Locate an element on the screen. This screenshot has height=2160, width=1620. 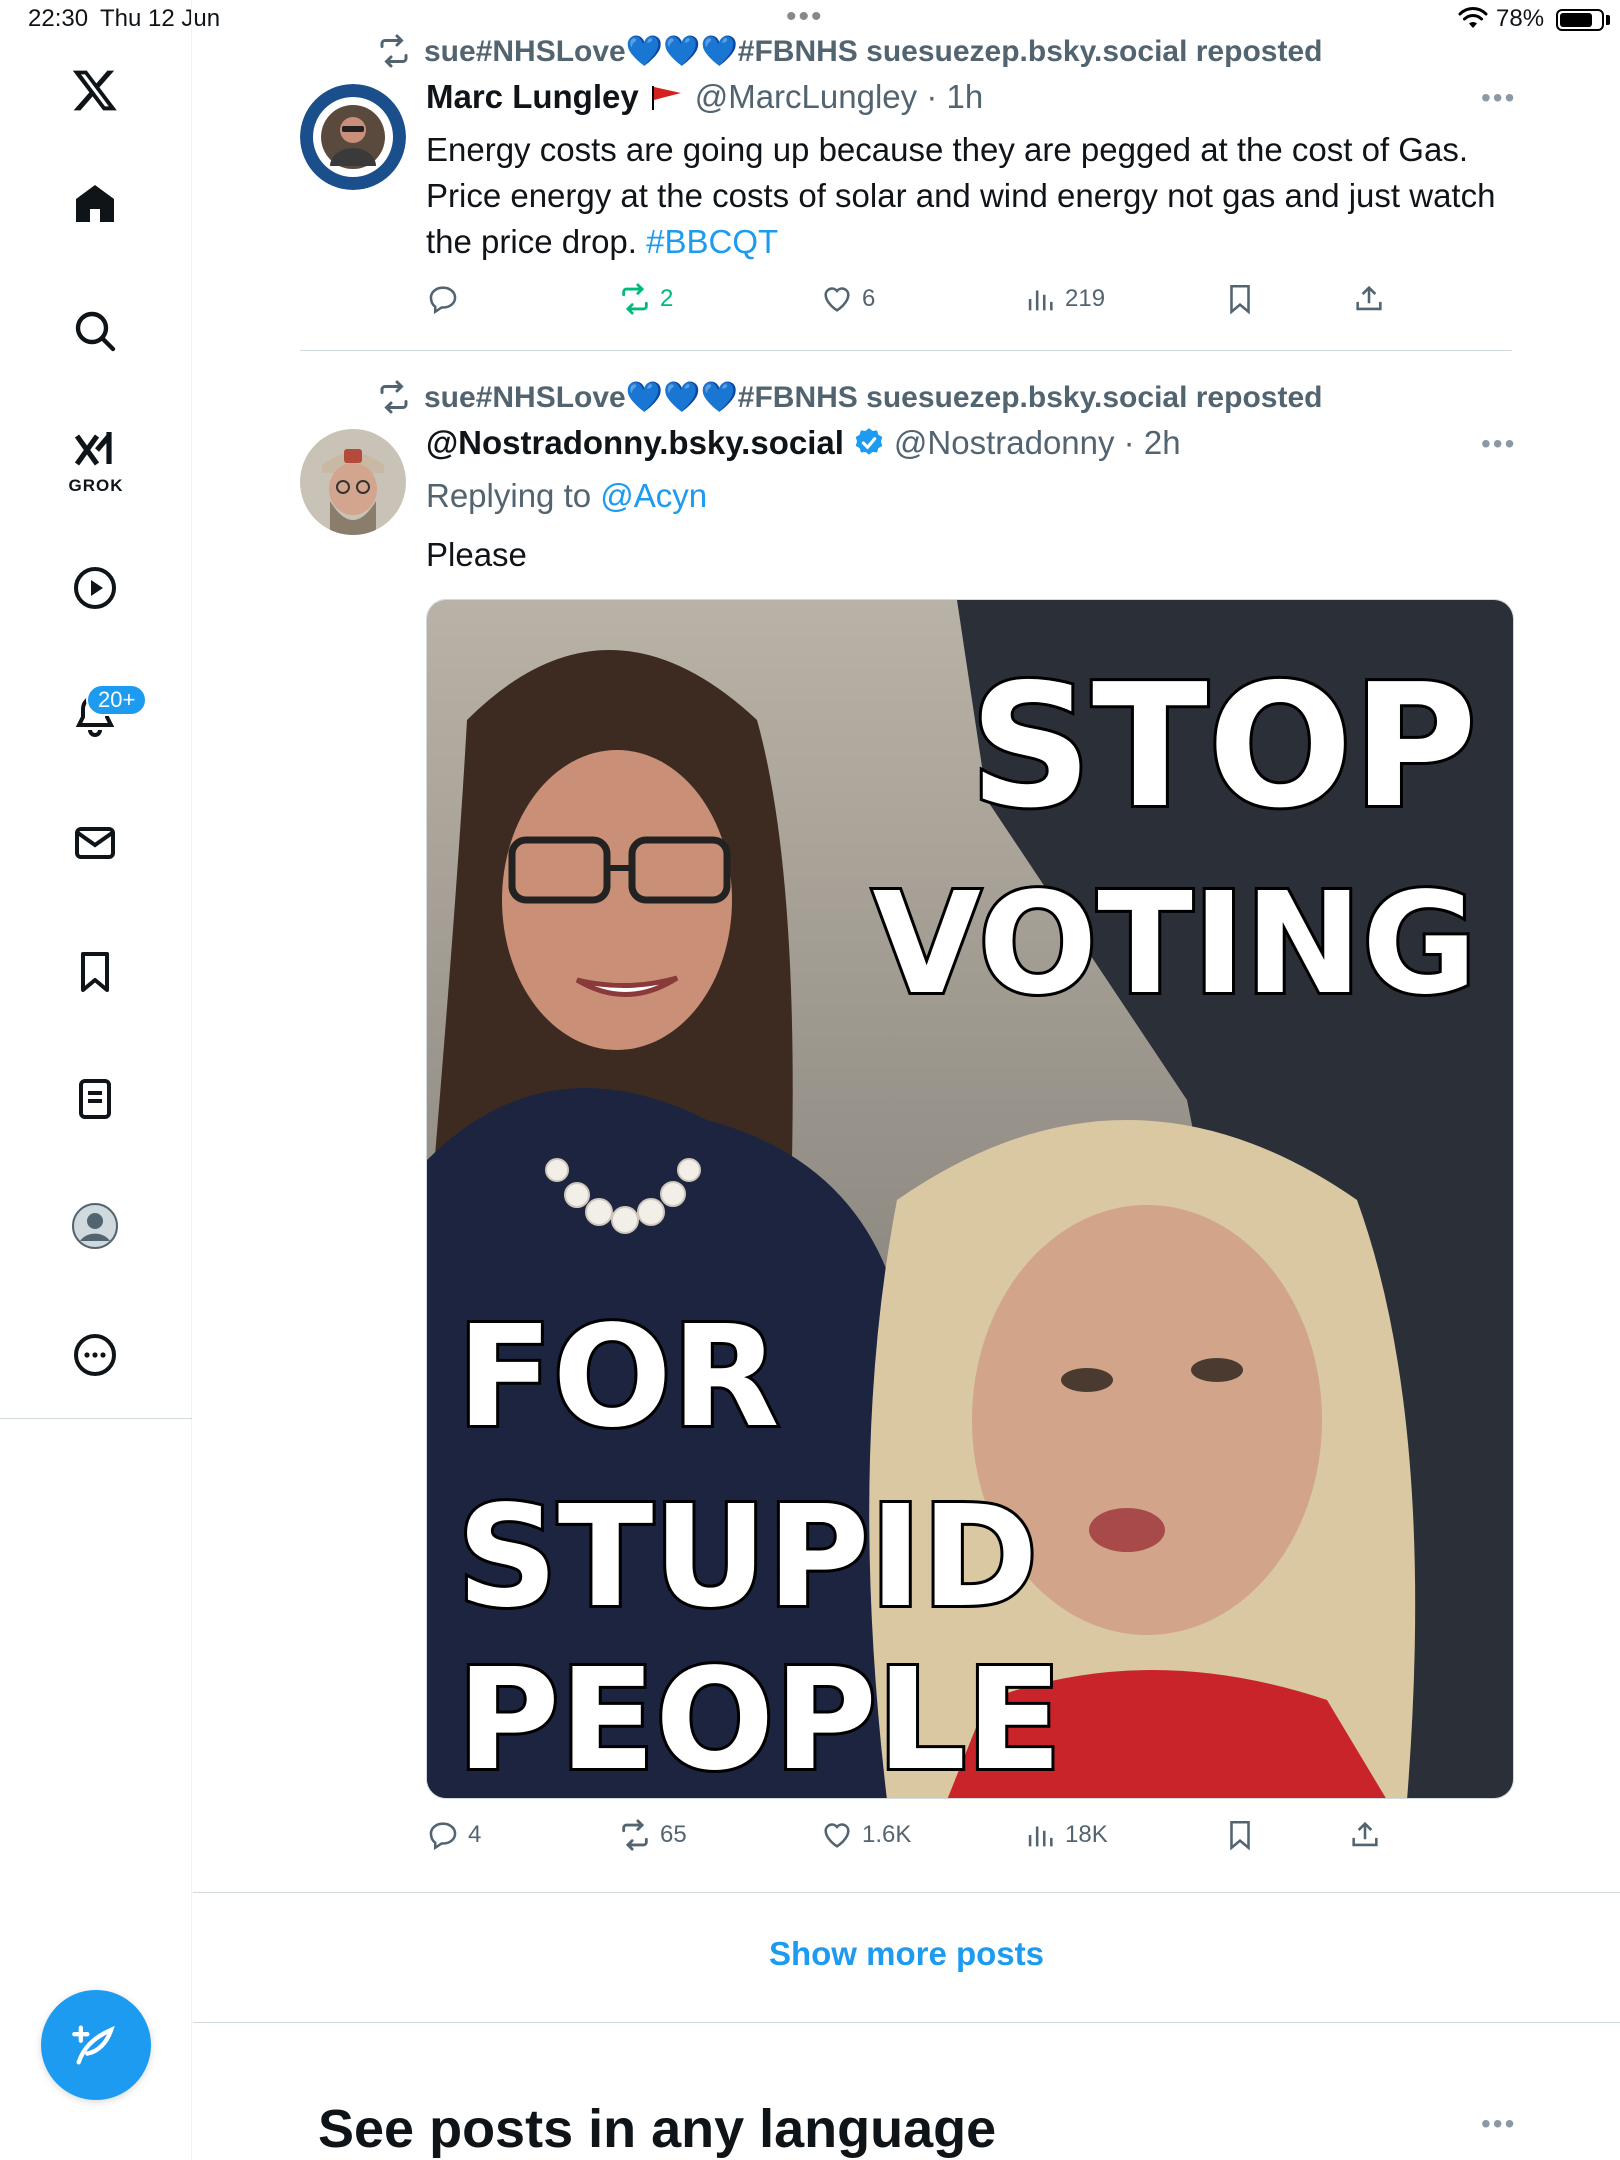
video-icon is located at coordinates (95, 588).